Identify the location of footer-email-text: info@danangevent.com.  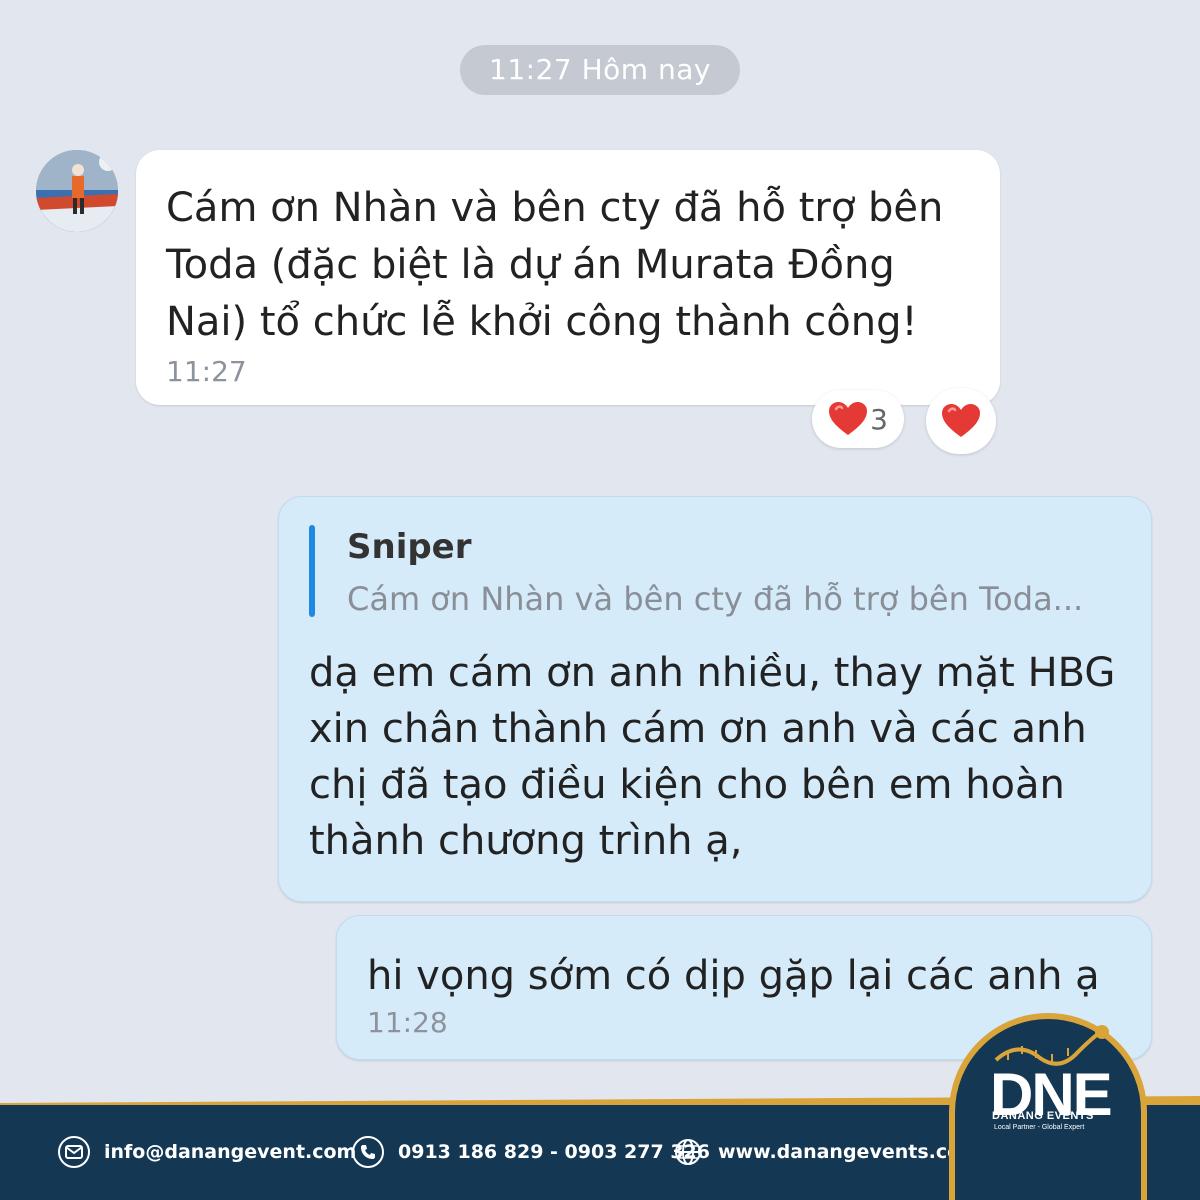
(230, 1152).